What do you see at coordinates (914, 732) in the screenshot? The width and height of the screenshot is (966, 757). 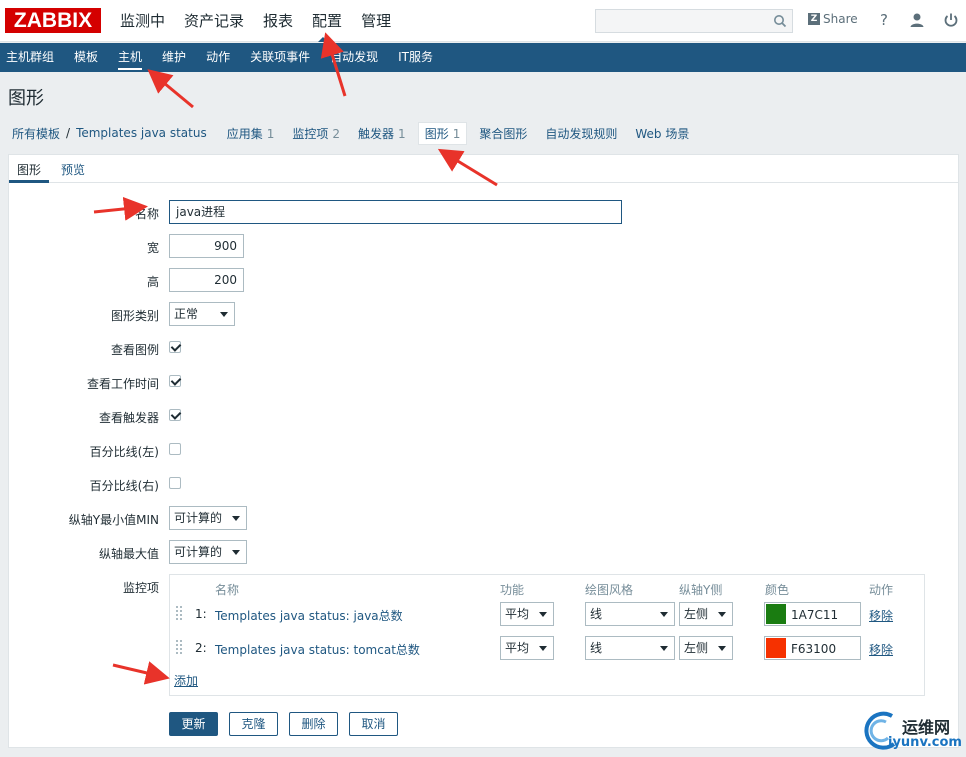 I see `watermark: 运维网 iyunv.com` at bounding box center [914, 732].